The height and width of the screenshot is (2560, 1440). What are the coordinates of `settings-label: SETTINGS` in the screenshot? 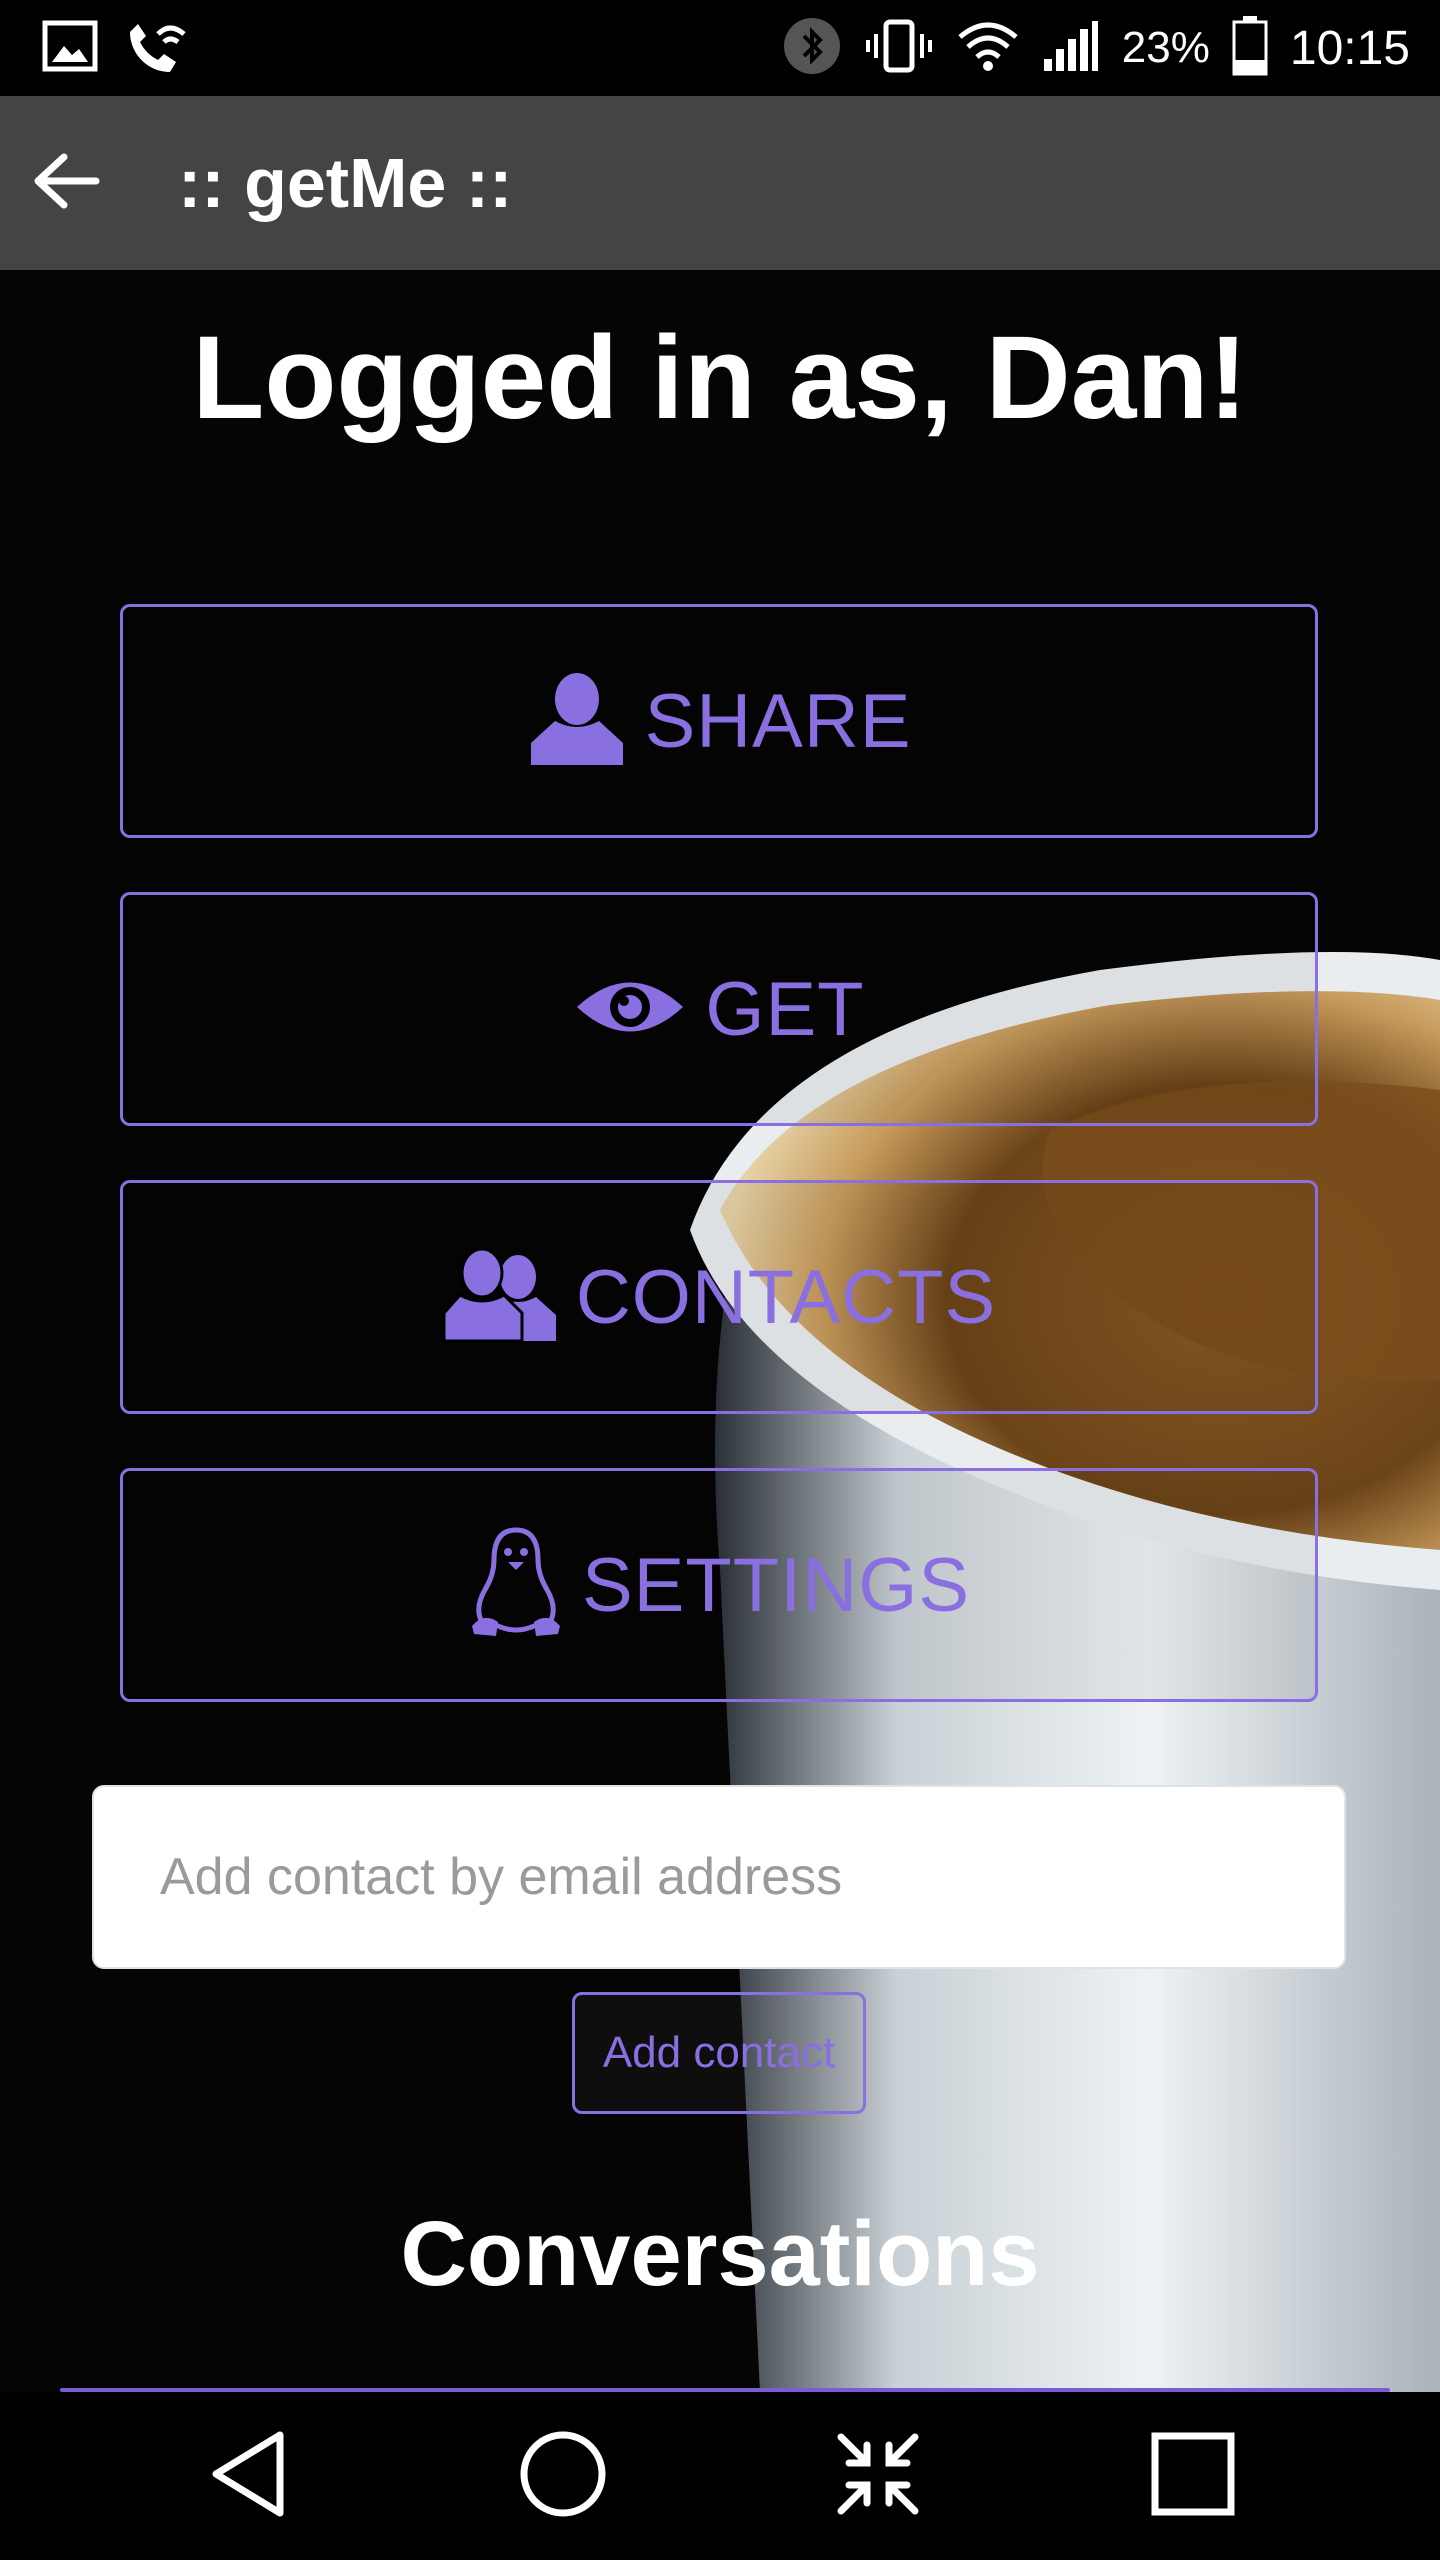 It's located at (776, 1585).